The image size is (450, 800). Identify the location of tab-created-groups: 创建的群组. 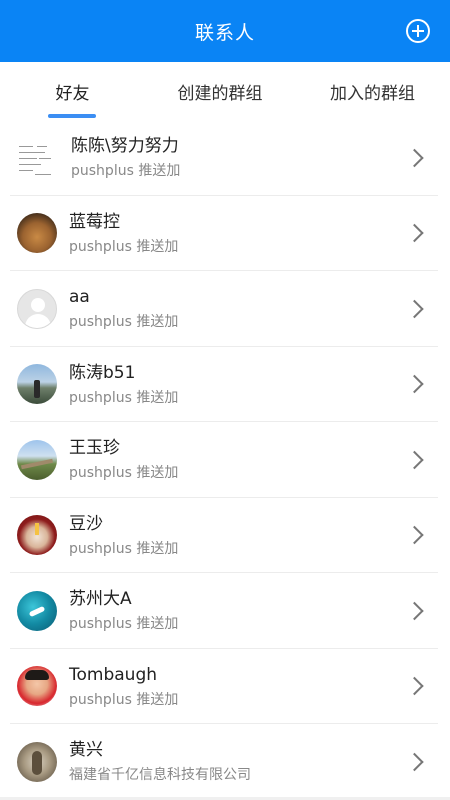
(220, 91).